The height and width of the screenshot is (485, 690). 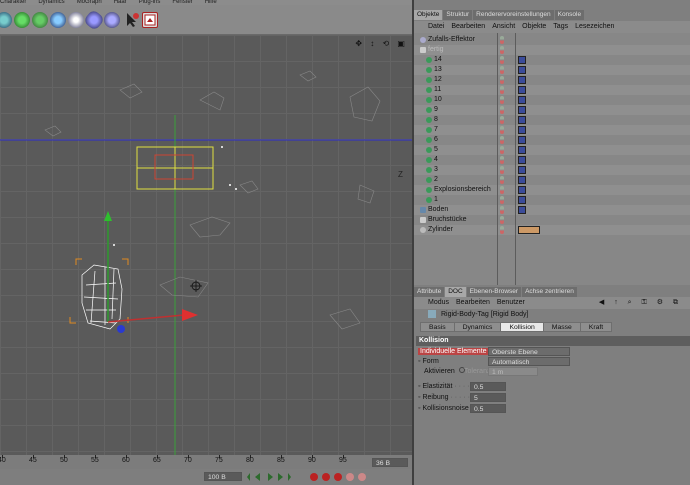 I want to click on tab-doc: DOC, so click(x=455, y=292).